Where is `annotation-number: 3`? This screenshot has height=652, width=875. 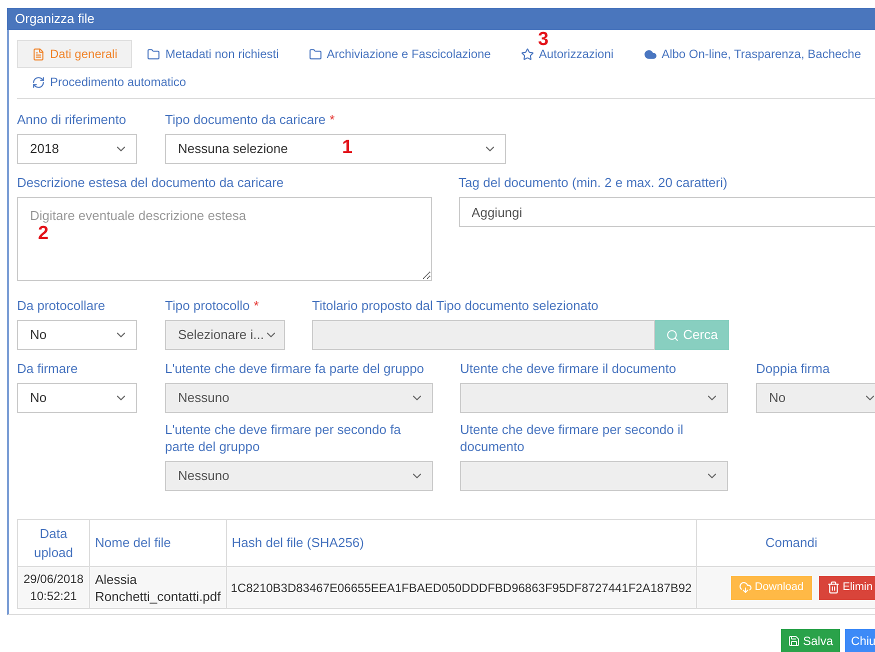
annotation-number: 3 is located at coordinates (543, 39).